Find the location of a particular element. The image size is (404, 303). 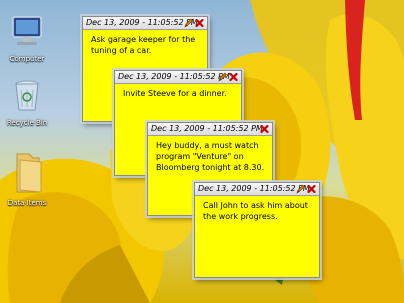

desktop-icon-label: Data Items is located at coordinates (27, 203).